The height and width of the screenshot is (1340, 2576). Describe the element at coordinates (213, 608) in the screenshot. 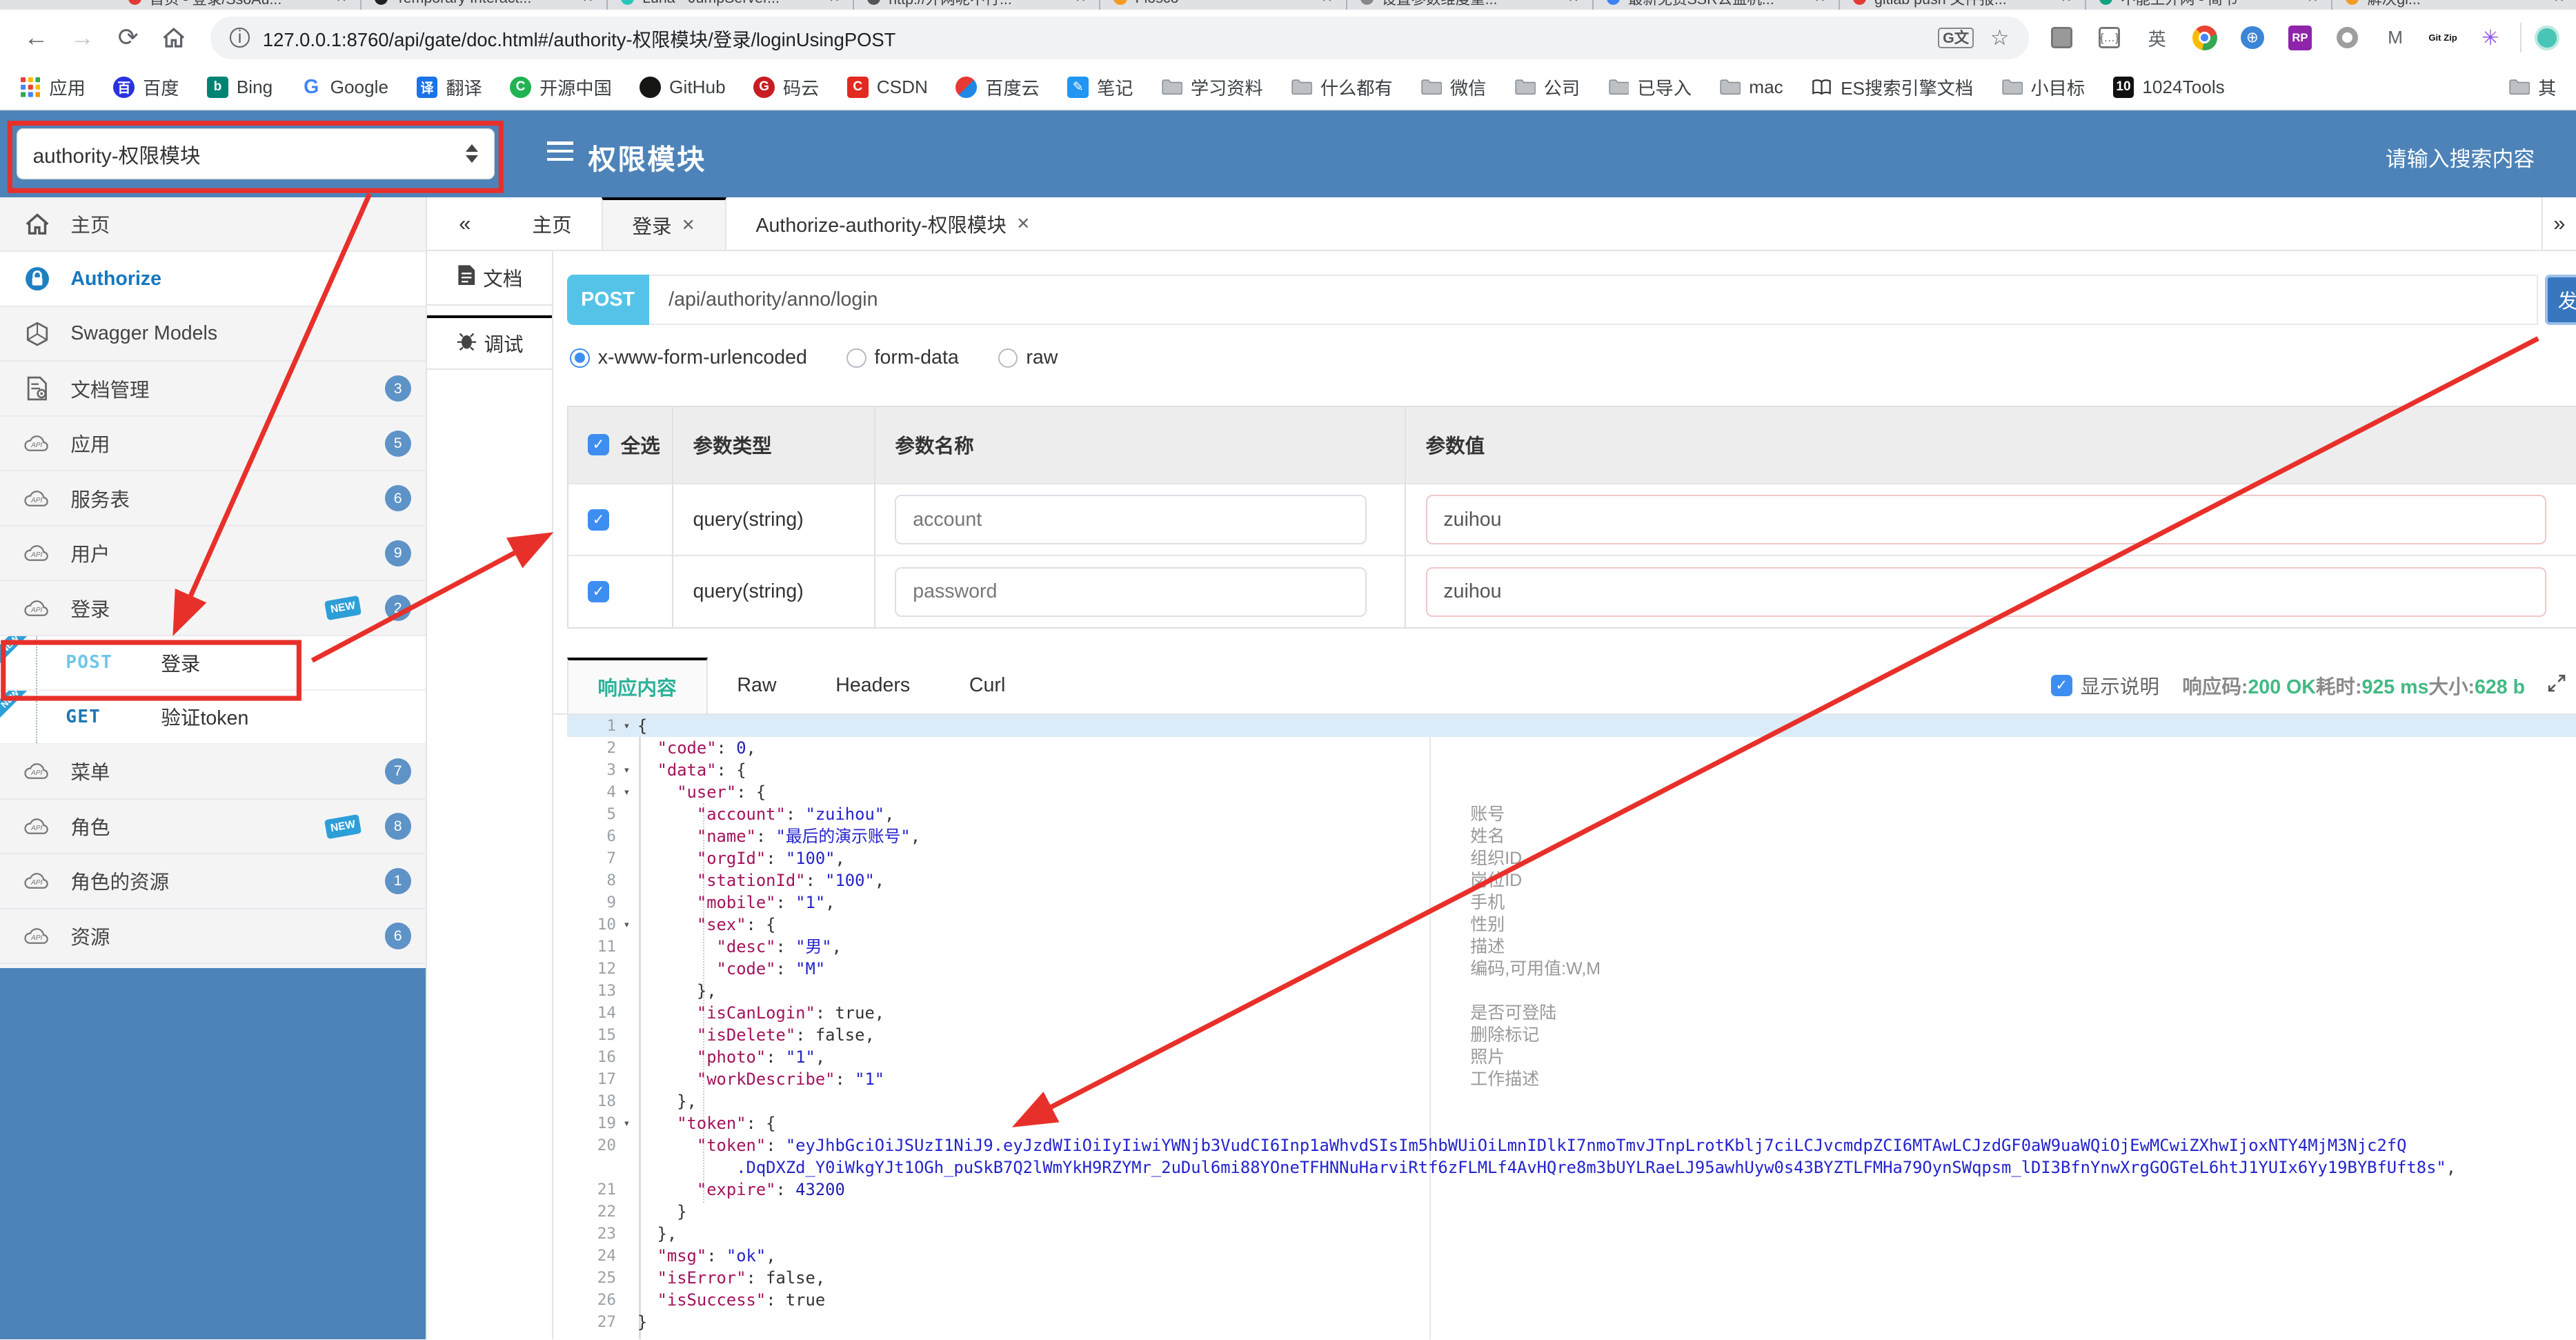

I see `sidebar-item-登录: API 登录 NEW 2` at that location.